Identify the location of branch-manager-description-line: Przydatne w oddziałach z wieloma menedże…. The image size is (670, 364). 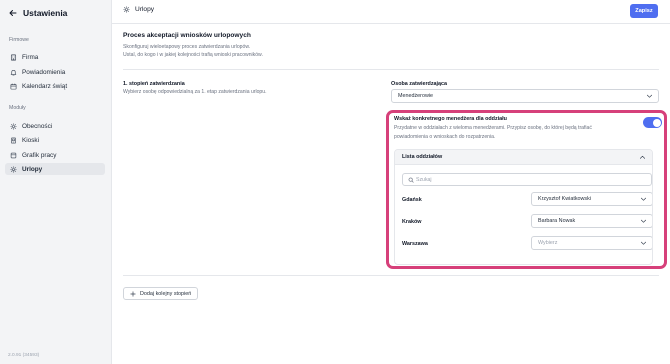
(493, 128).